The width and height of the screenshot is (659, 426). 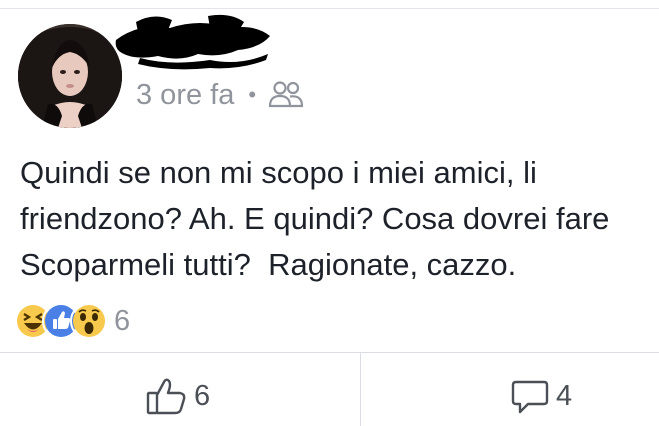 I want to click on post-meta: 3 ore fa •, so click(x=220, y=95).